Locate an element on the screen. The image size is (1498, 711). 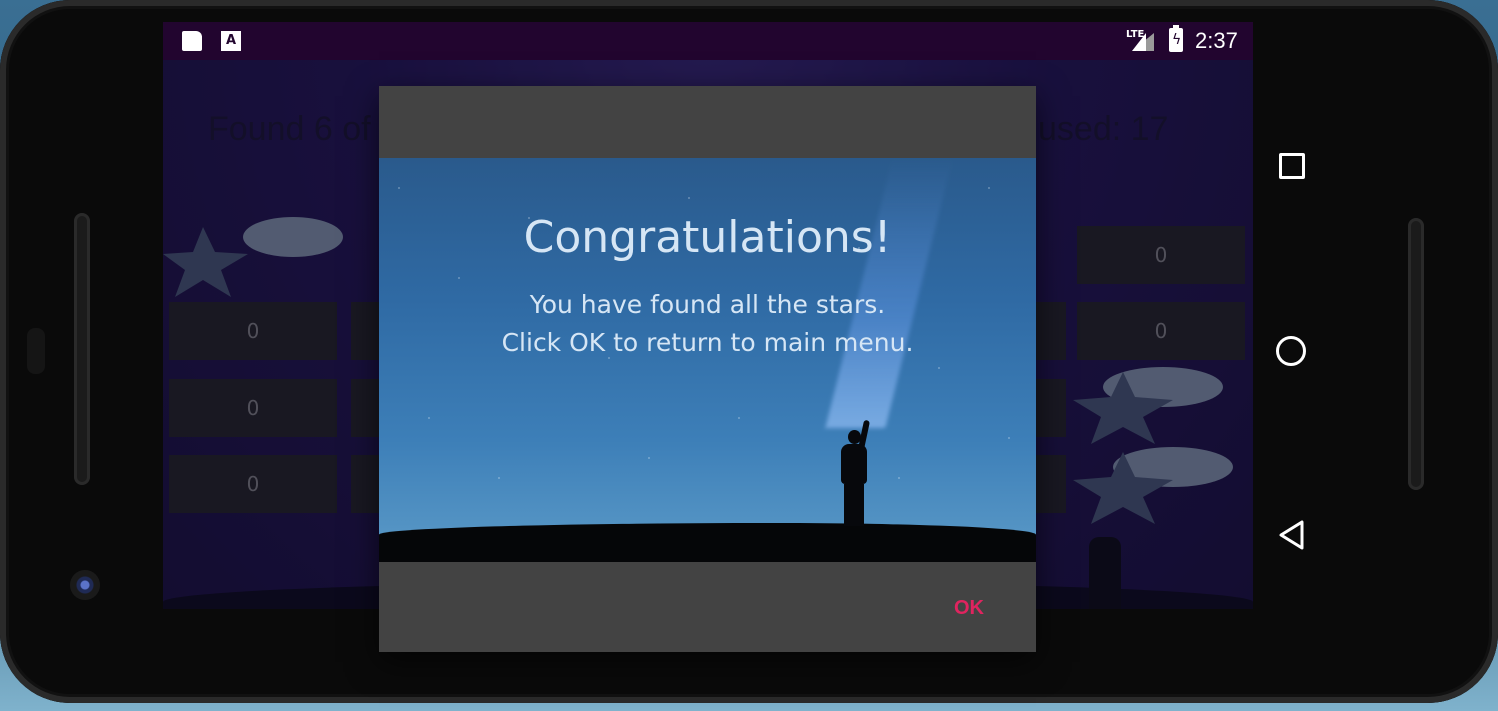
dialog-message-line-2: Click OK to return to main menu. is located at coordinates (707, 342).